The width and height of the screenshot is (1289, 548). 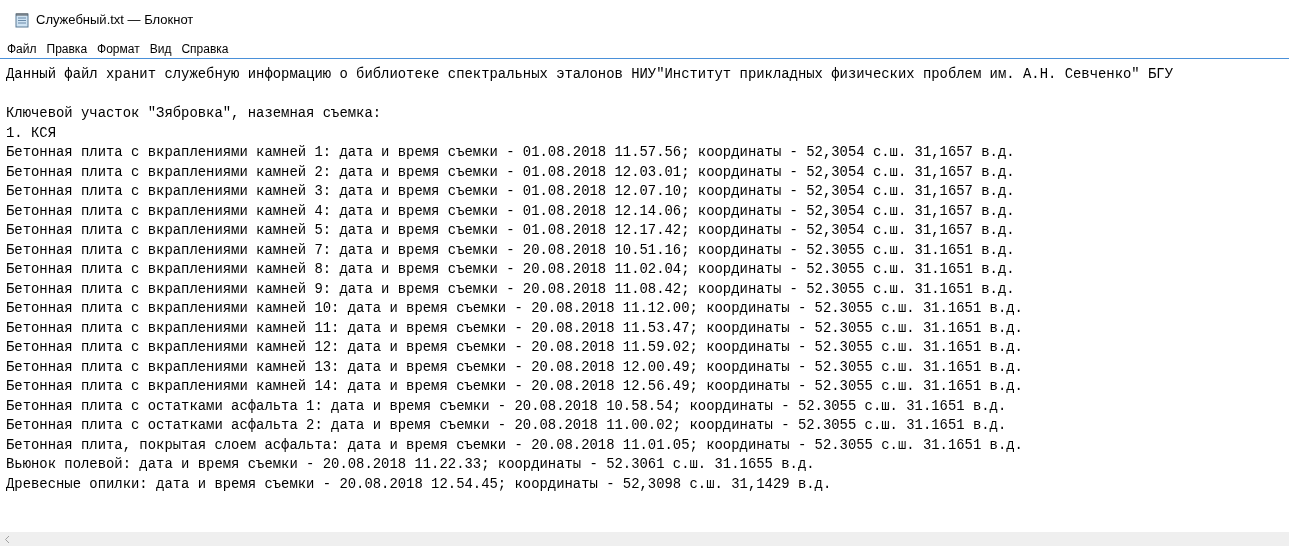 What do you see at coordinates (644, 539) in the screenshot?
I see `horizontal-scrollbar` at bounding box center [644, 539].